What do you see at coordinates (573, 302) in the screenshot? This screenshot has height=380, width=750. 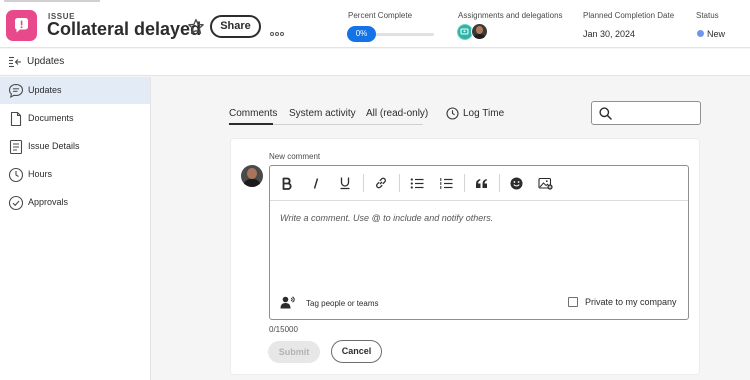 I see `private-checkbox` at bounding box center [573, 302].